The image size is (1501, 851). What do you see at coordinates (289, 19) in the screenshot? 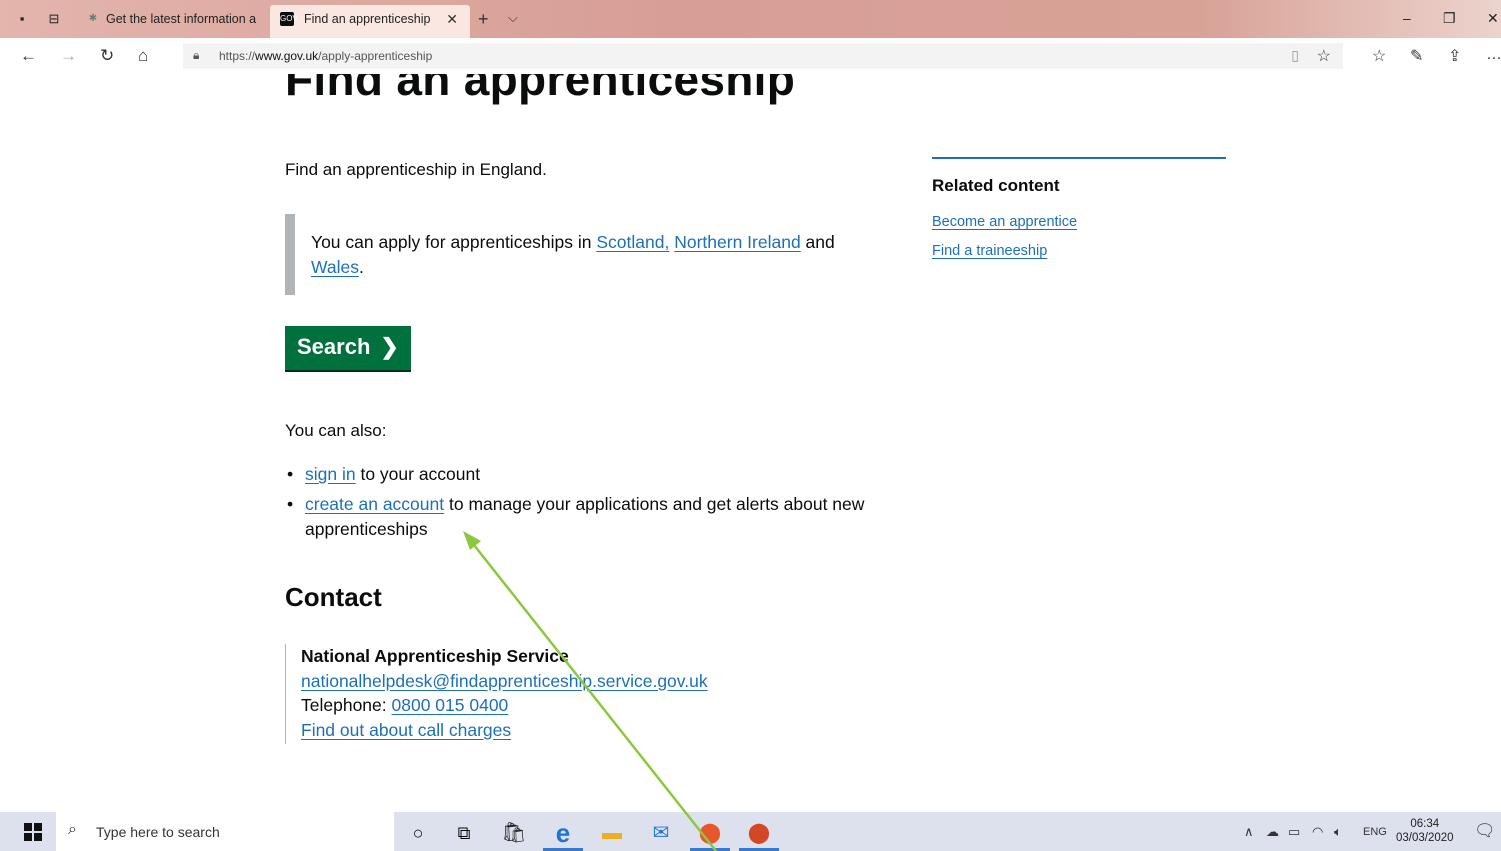
I see `govuk-crown-icon: GOV` at bounding box center [289, 19].